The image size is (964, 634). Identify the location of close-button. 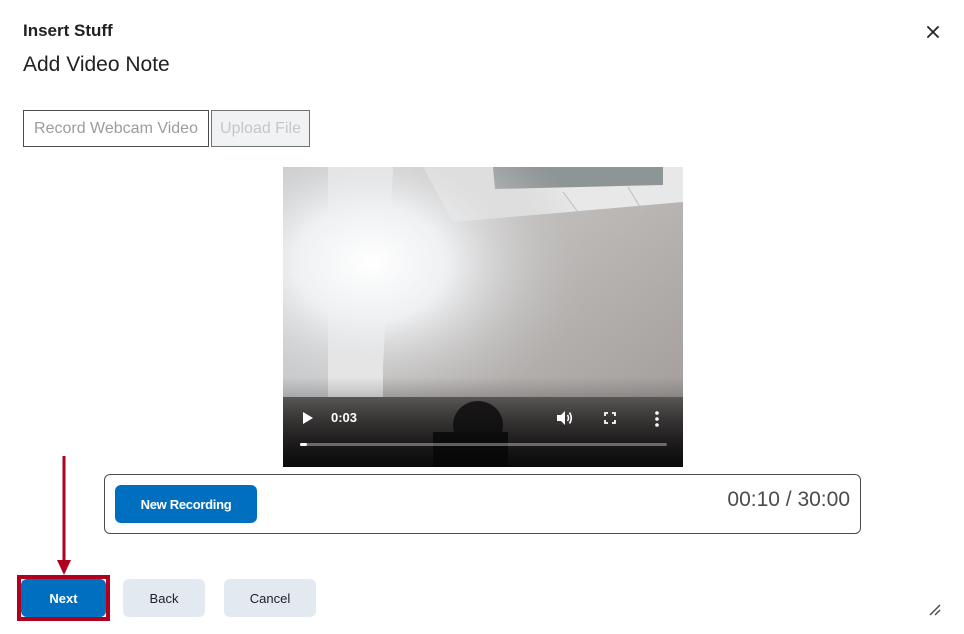
(933, 32).